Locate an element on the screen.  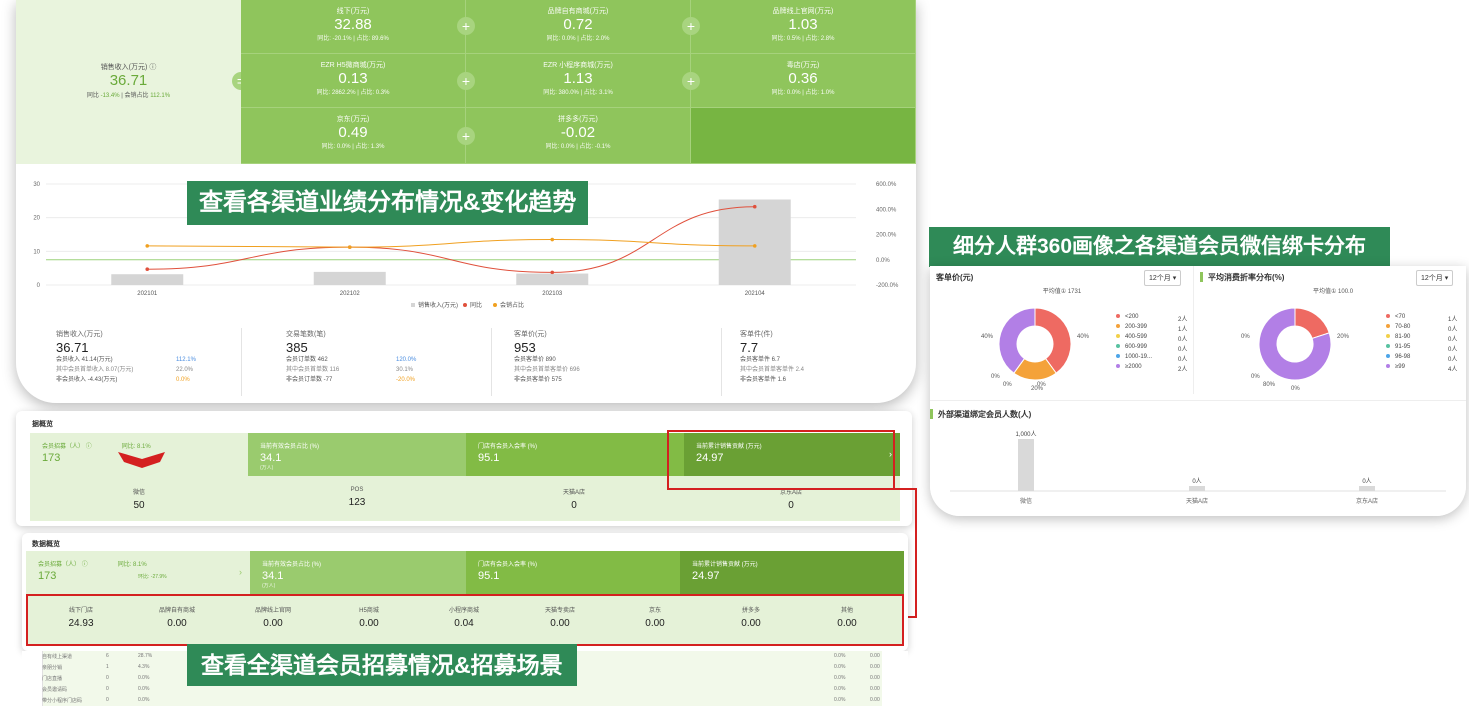
channel-value: 24.93 is located at coordinates (81, 623).